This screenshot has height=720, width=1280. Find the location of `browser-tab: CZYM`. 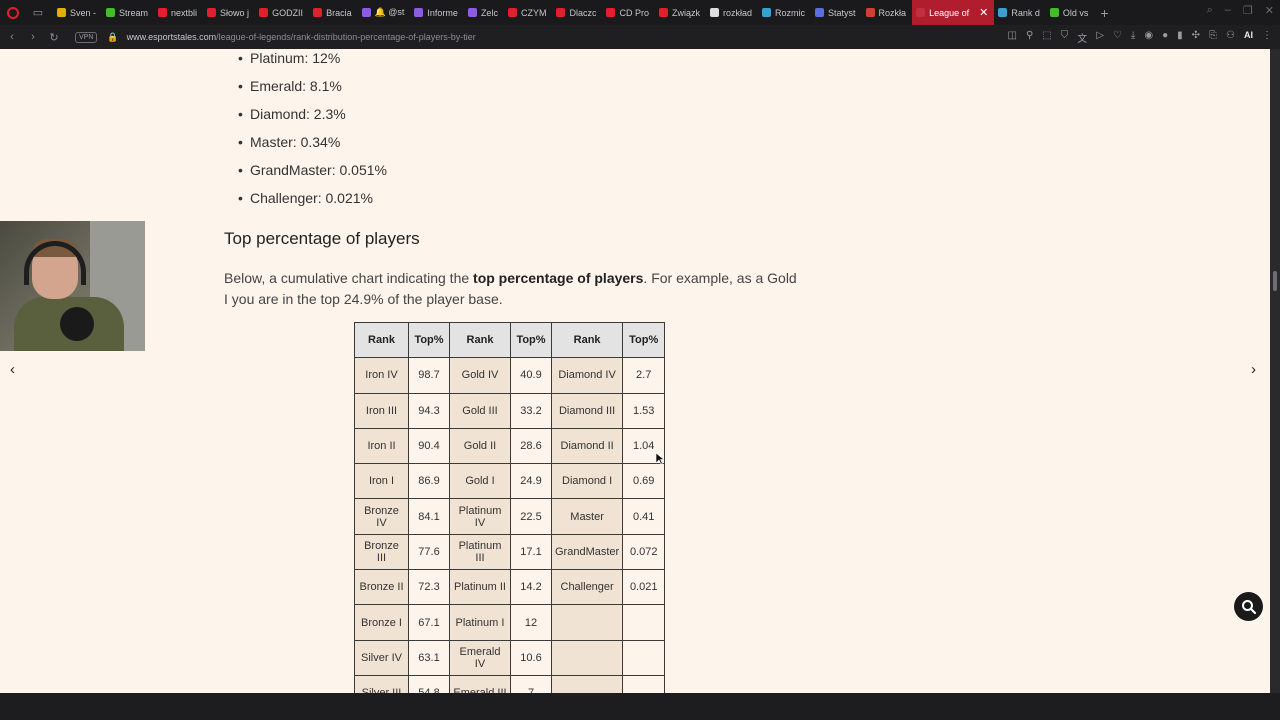

browser-tab: CZYM is located at coordinates (528, 12).